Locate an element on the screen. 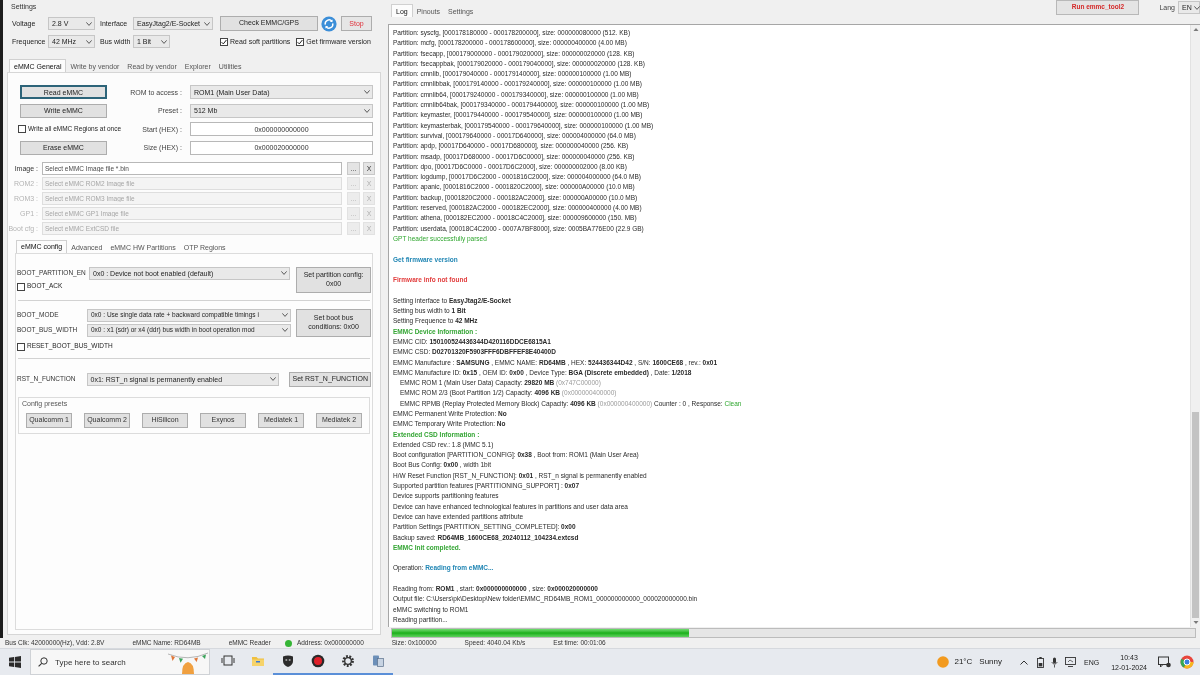 The width and height of the screenshot is (1200, 675). weather-condition: Sunny is located at coordinates (990, 662).